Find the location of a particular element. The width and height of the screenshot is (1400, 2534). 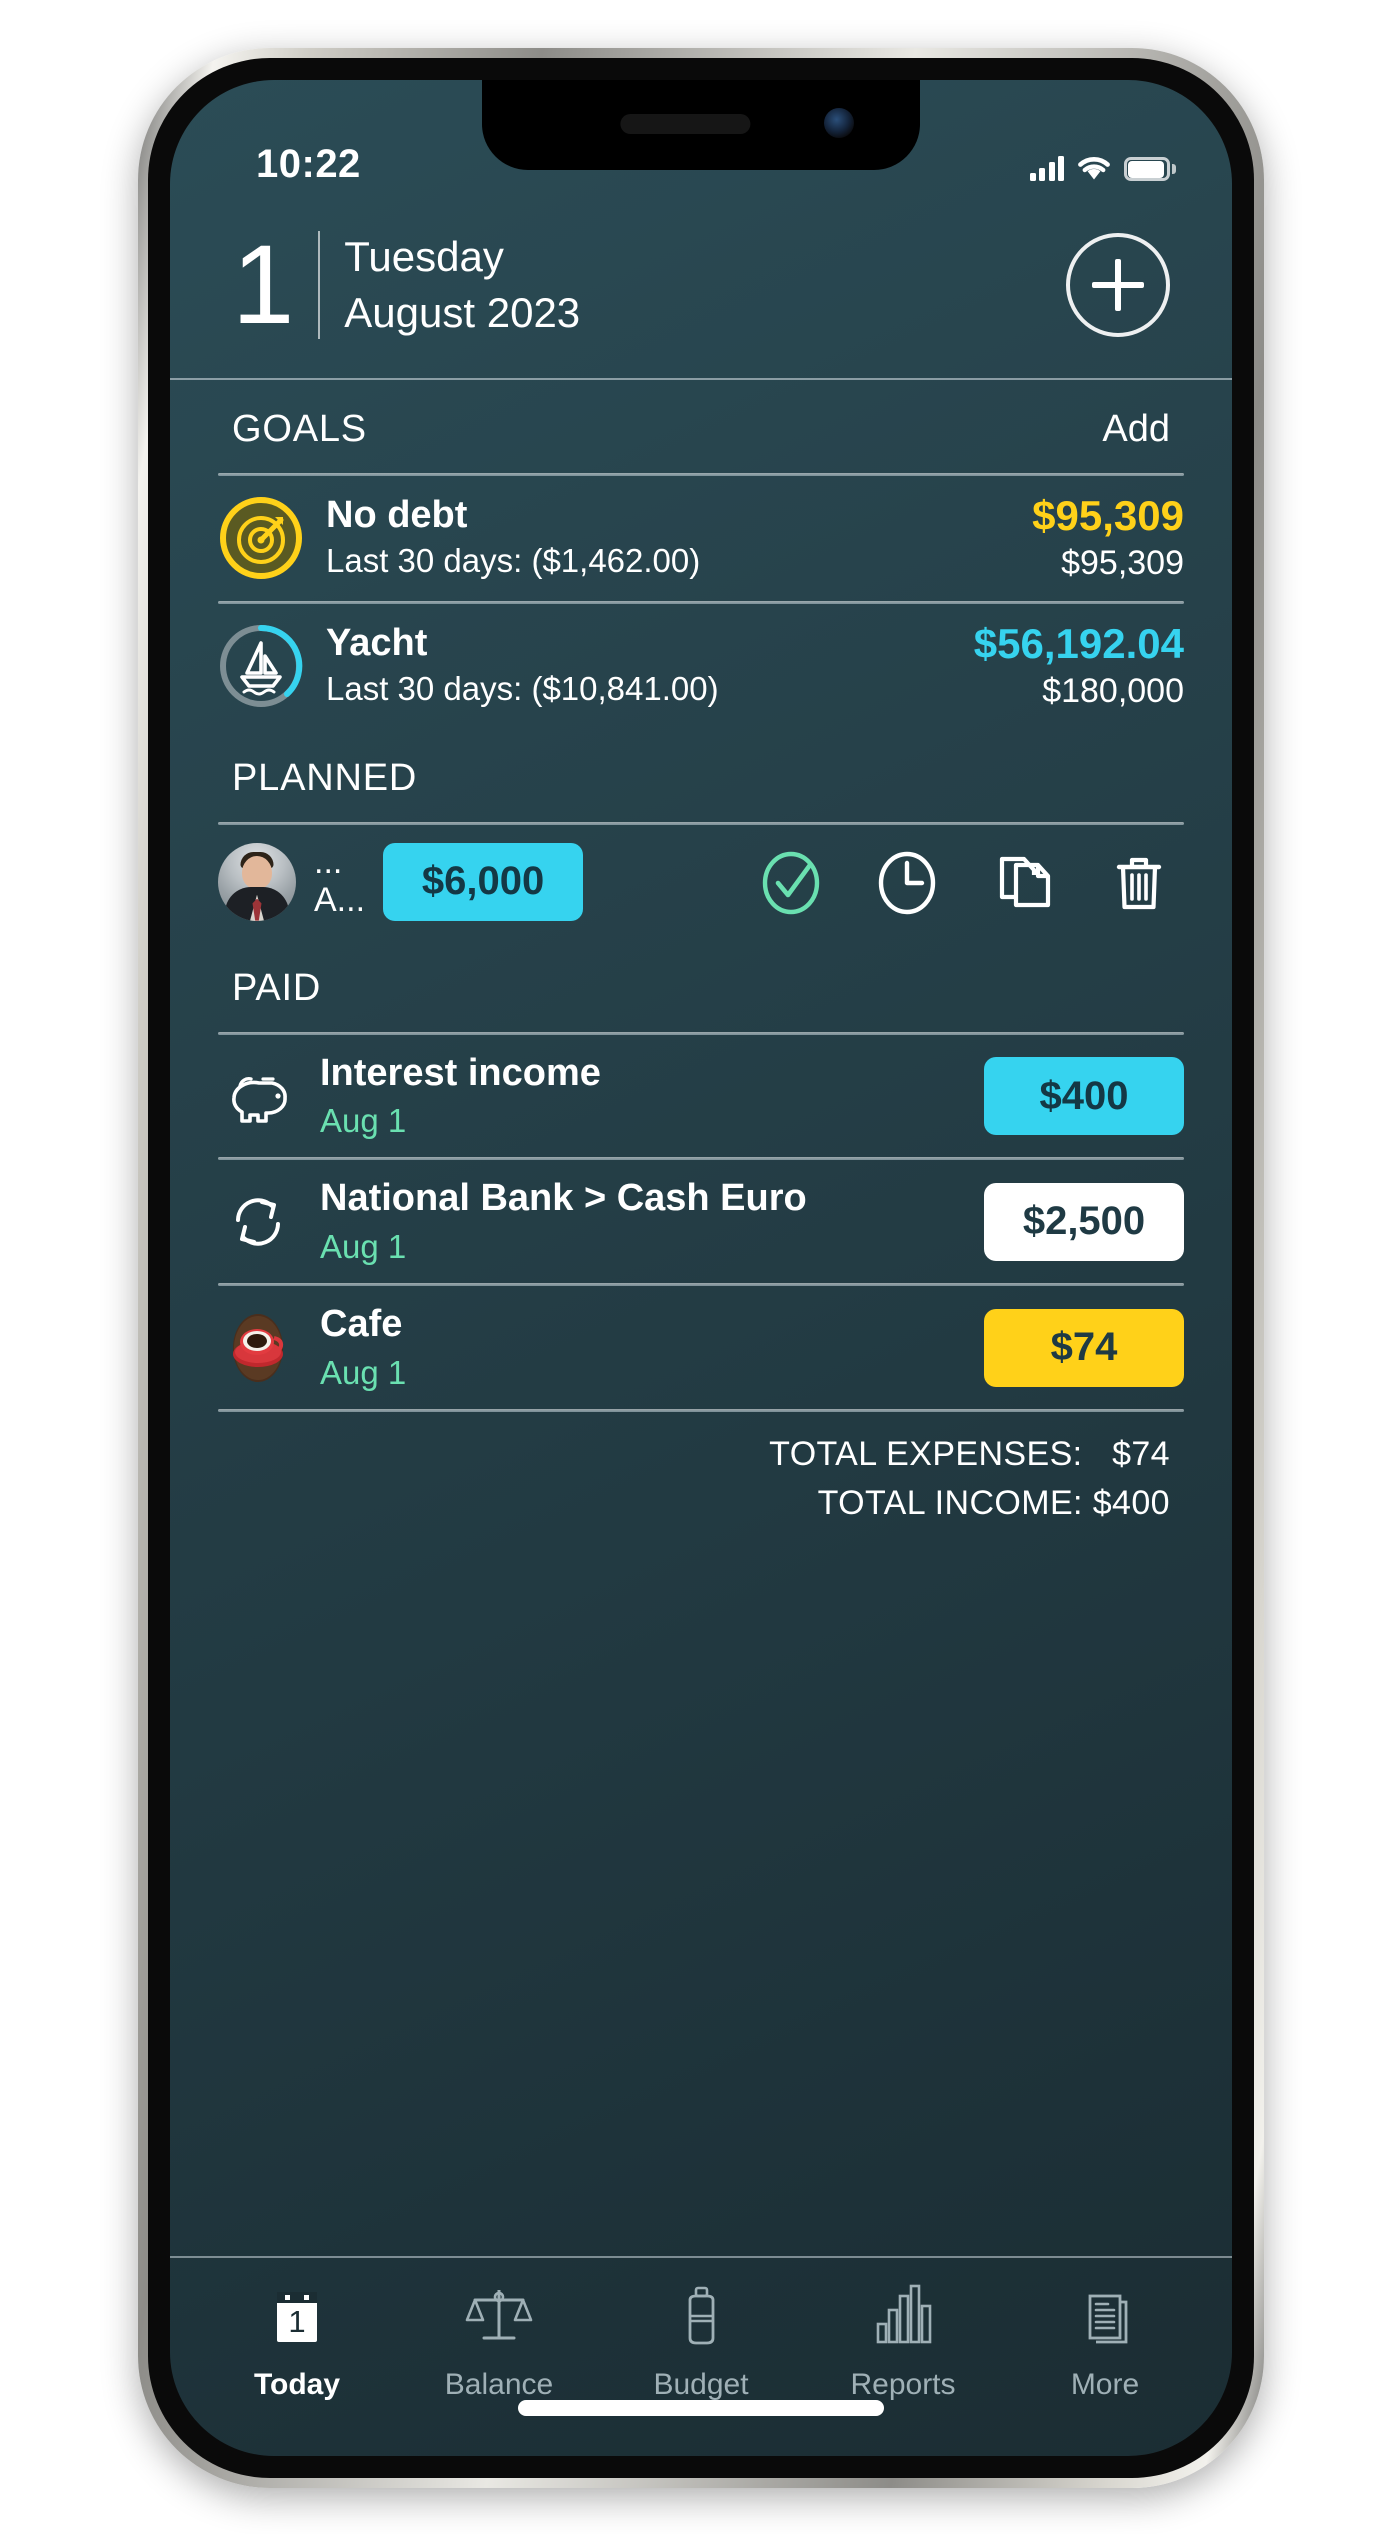

total-expenses-label: TOTAL EXPENSES: is located at coordinates (926, 1454).